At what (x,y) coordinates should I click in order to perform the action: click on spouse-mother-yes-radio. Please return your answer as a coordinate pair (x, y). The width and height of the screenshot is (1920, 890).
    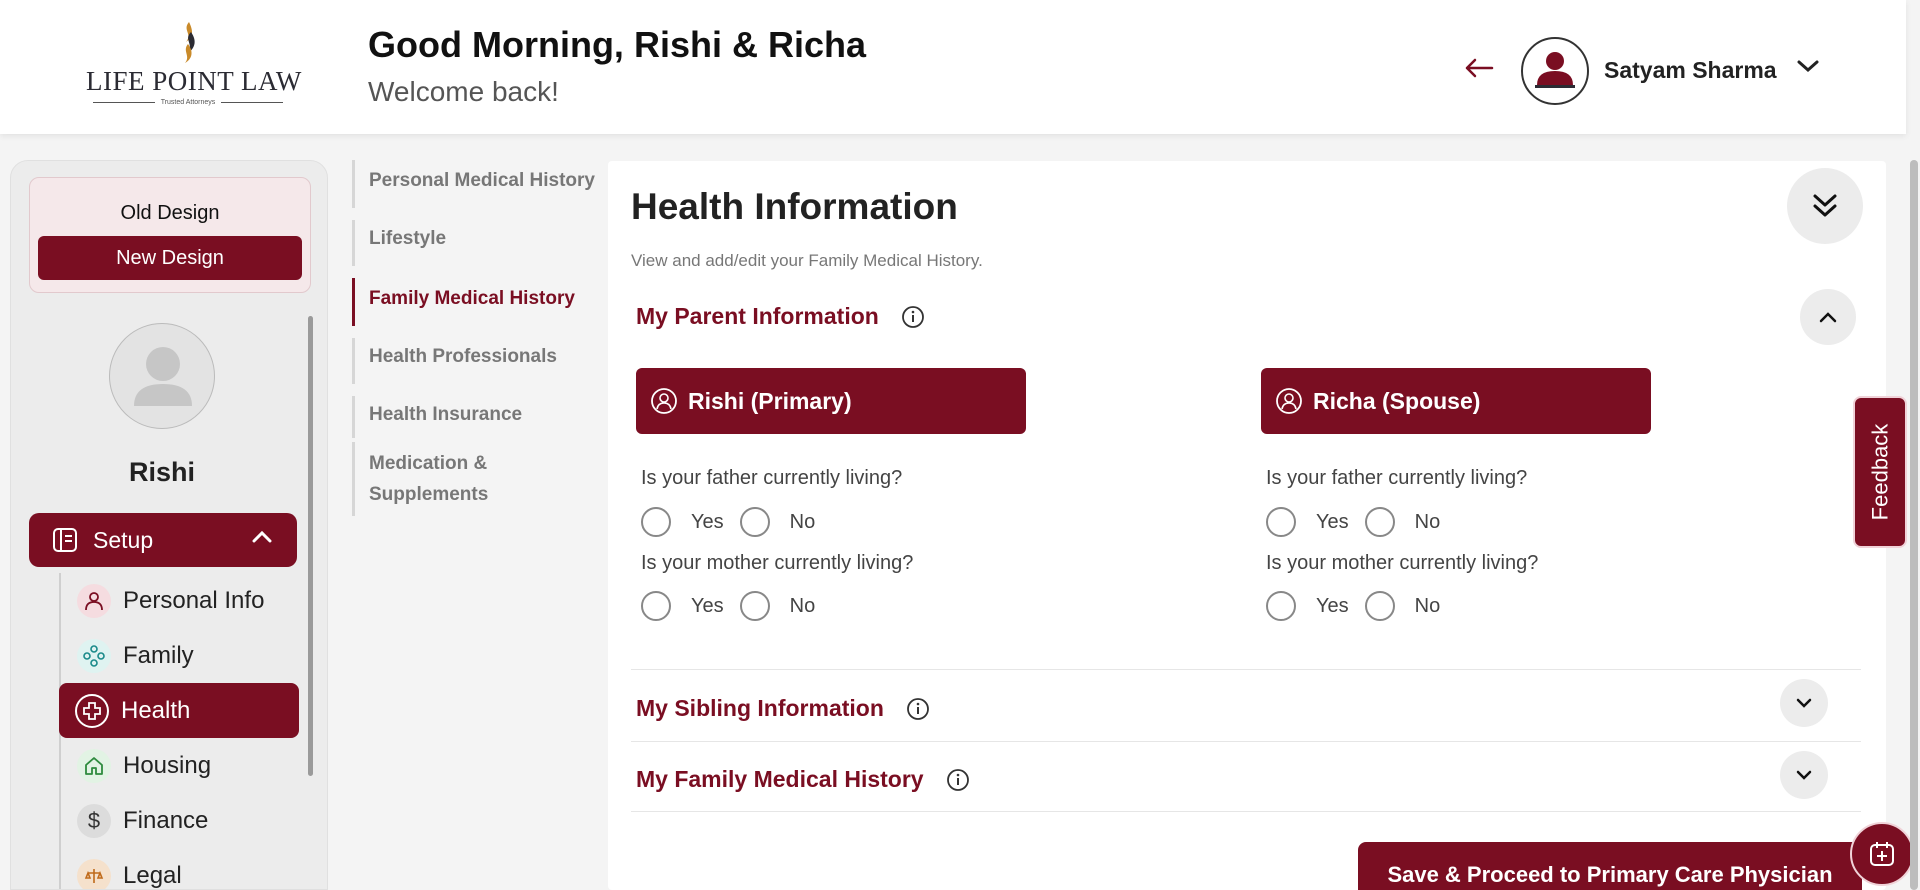
    Looking at the image, I should click on (1281, 606).